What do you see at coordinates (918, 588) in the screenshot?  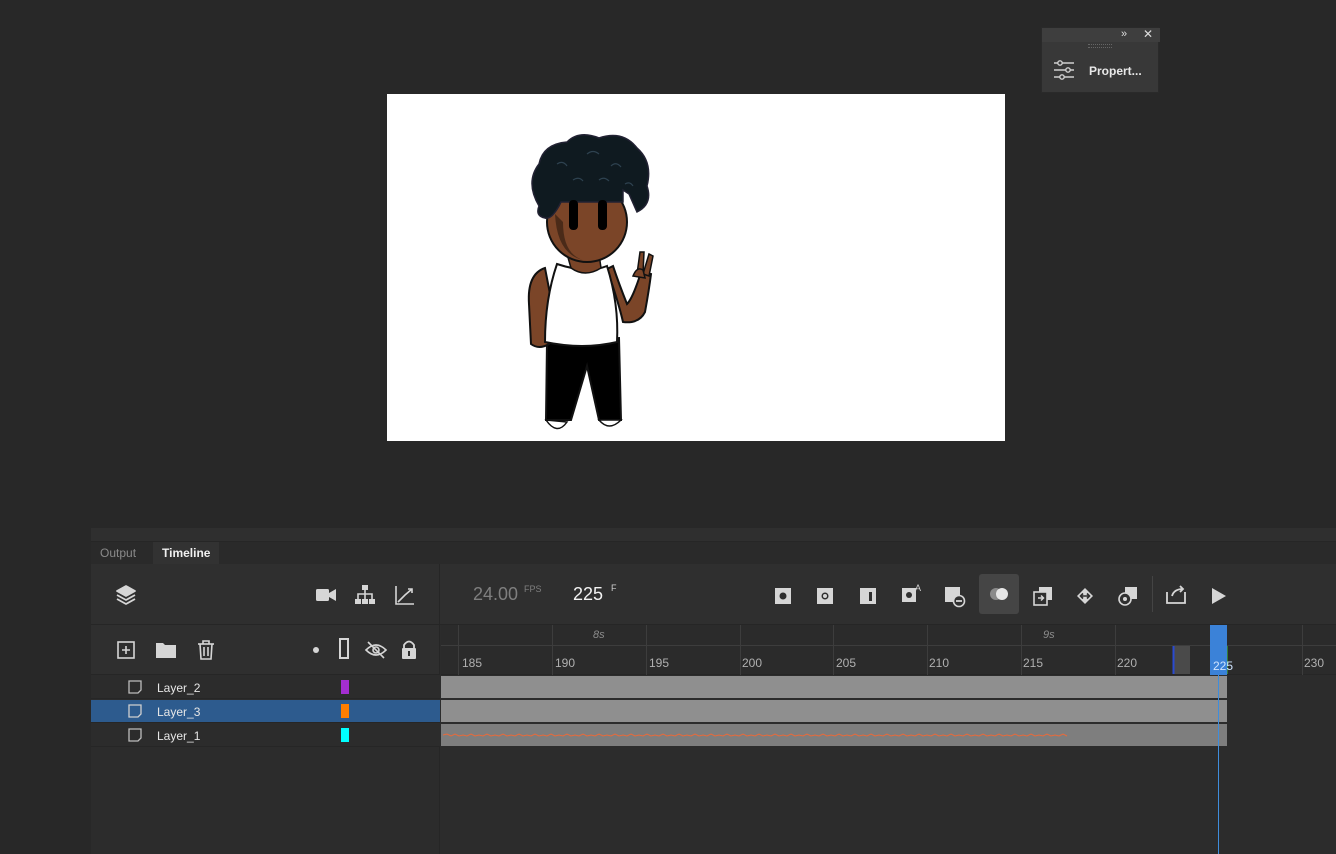 I see `svg-text: A` at bounding box center [918, 588].